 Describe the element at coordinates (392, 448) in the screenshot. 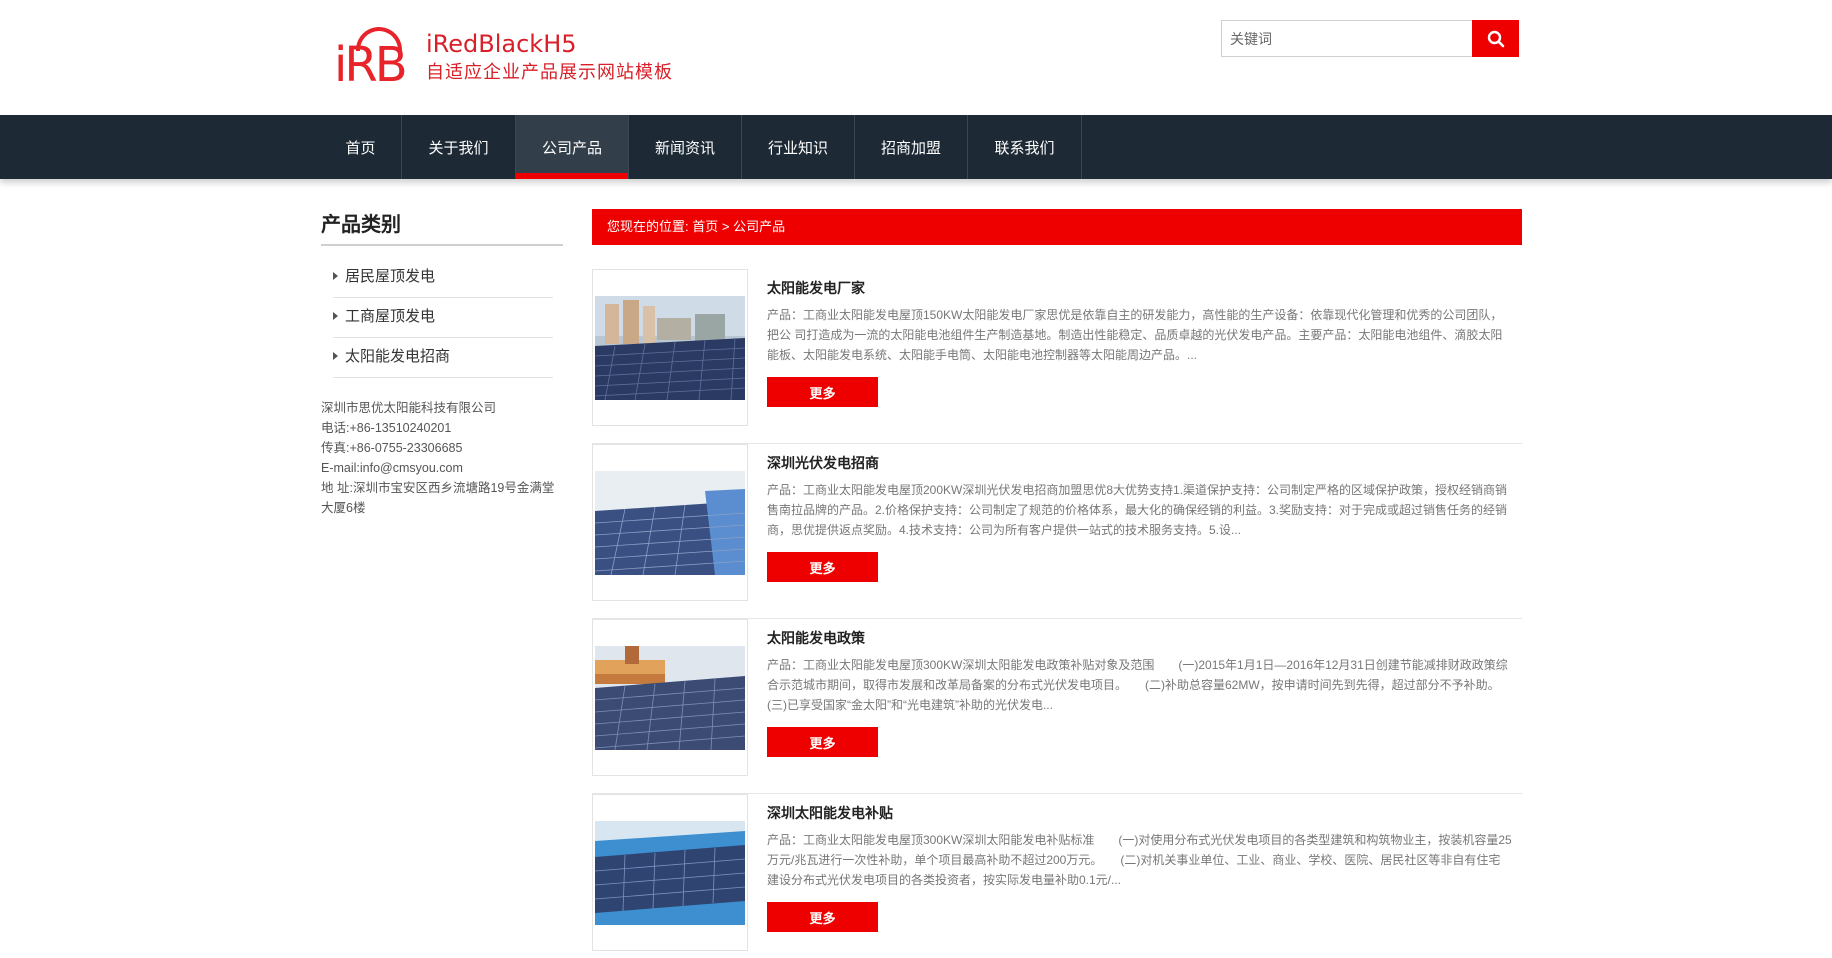

I see `contact-fax: 传真:+86-0755-23306685` at that location.